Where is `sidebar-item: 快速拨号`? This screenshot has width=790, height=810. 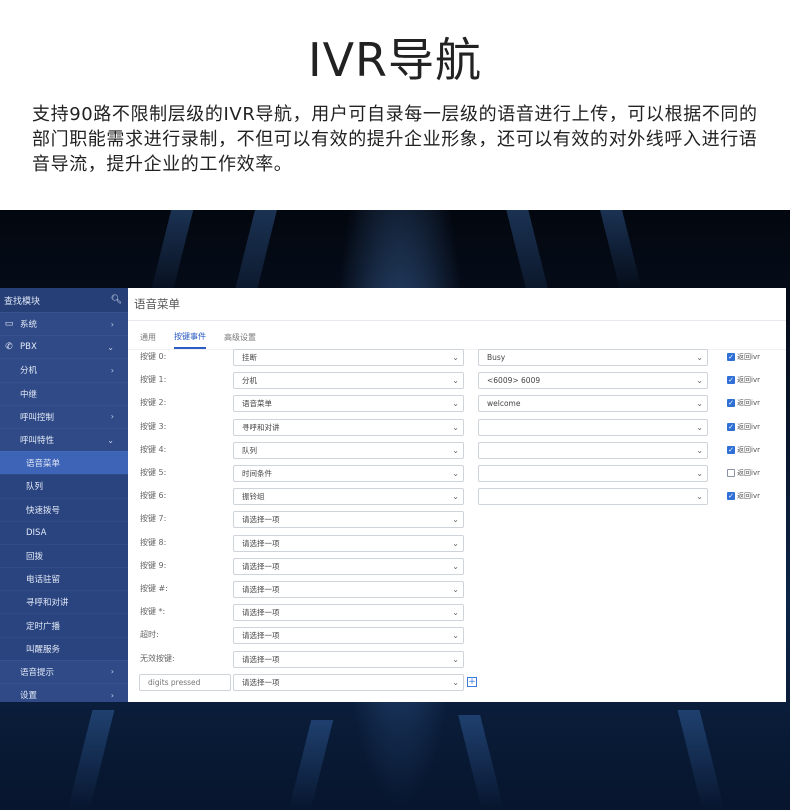 sidebar-item: 快速拨号 is located at coordinates (64, 509).